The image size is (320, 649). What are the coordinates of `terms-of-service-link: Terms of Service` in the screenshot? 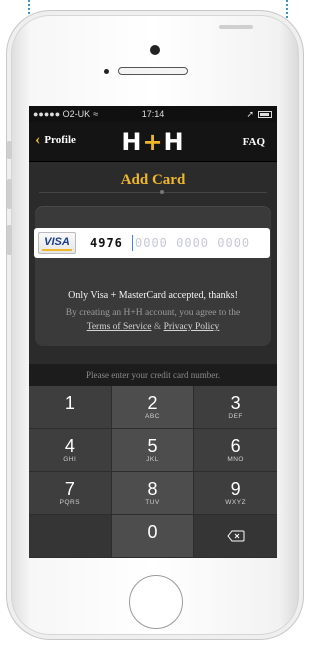 It's located at (119, 327).